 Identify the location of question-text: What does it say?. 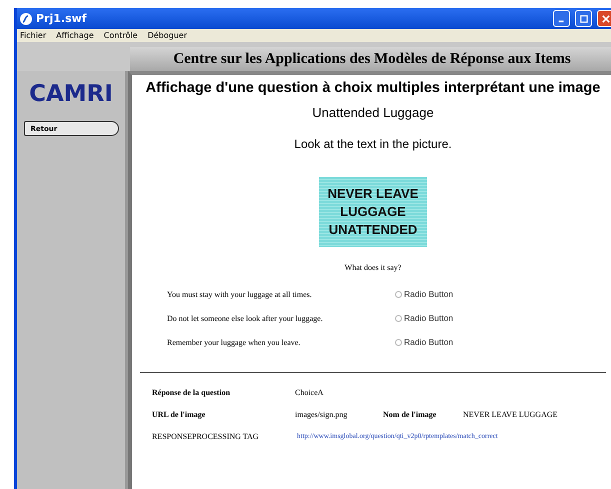
(373, 267).